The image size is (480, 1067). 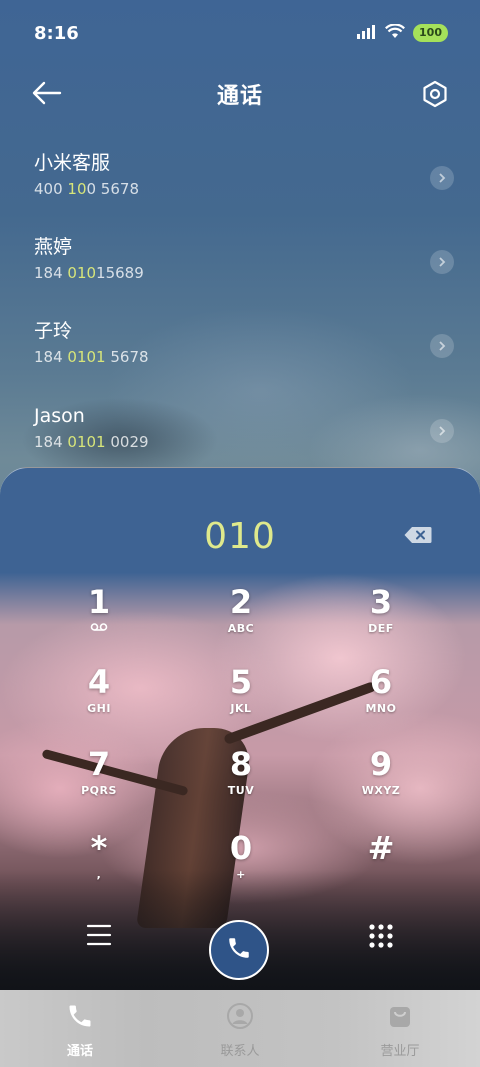 I want to click on battery-indicator: 100, so click(x=430, y=33).